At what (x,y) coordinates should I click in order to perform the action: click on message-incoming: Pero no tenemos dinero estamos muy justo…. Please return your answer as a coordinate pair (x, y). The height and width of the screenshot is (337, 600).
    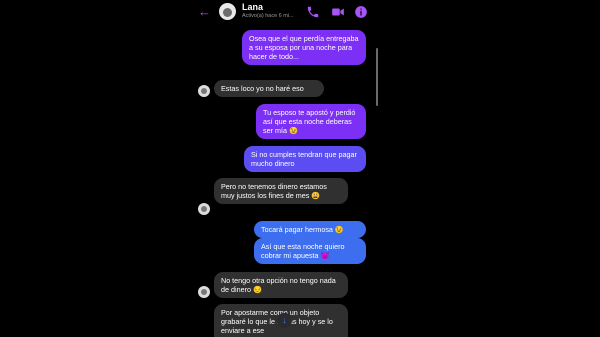
    Looking at the image, I should click on (281, 191).